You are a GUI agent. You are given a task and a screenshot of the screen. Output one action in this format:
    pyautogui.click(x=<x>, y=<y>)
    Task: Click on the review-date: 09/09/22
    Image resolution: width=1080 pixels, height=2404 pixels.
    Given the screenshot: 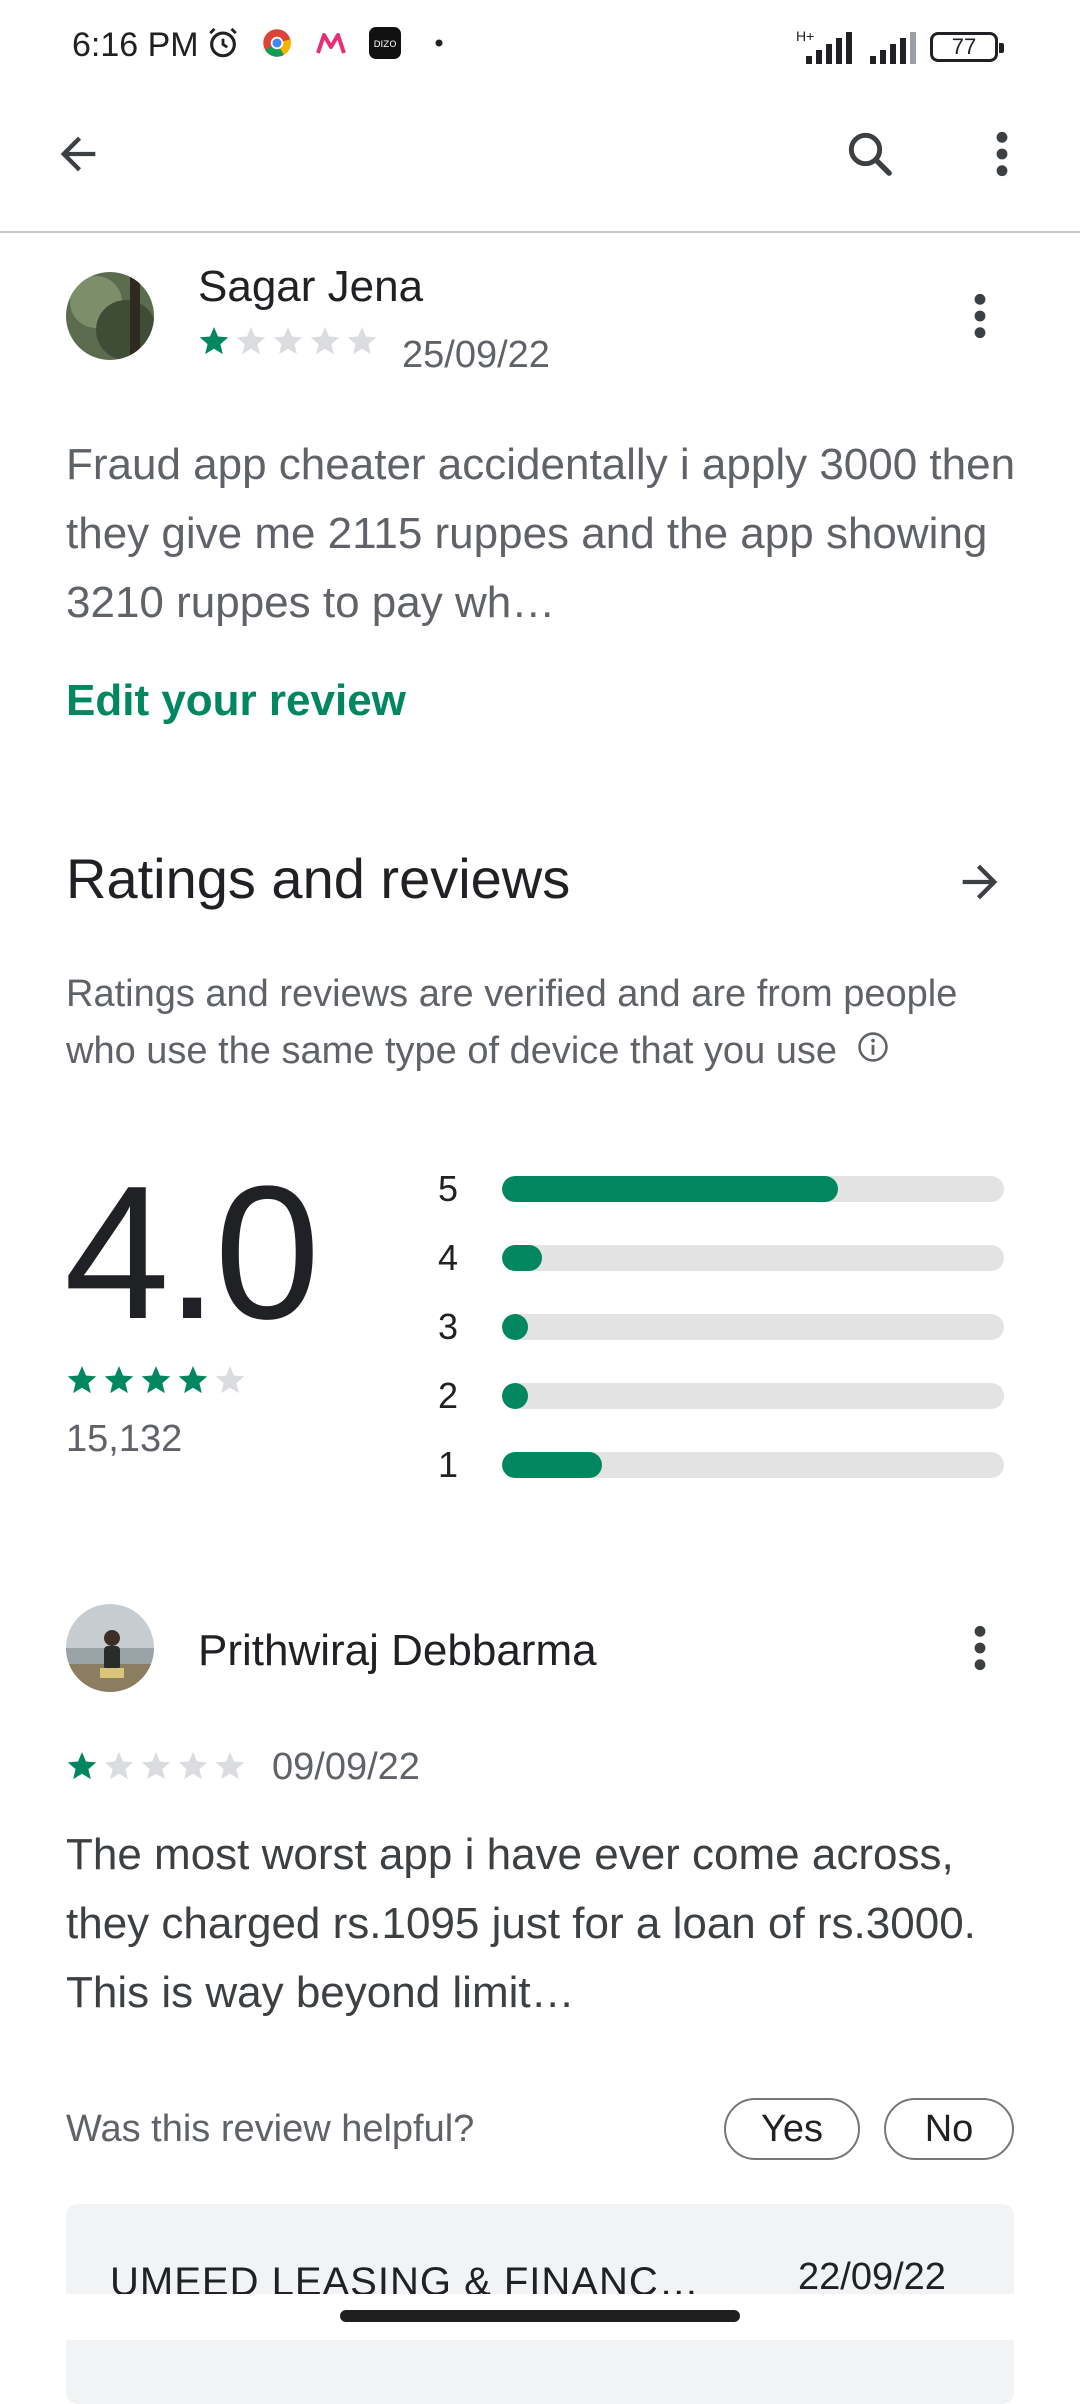 What is the action you would take?
    pyautogui.click(x=346, y=1767)
    